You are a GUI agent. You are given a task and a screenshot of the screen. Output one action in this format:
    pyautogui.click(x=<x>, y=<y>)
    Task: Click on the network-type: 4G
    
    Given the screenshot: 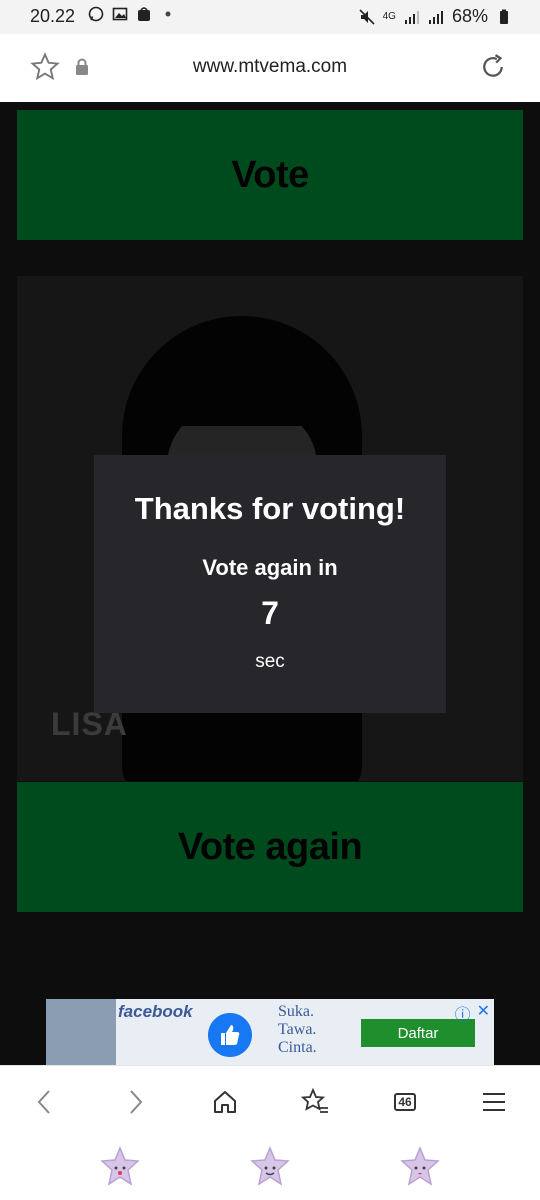 What is the action you would take?
    pyautogui.click(x=389, y=16)
    